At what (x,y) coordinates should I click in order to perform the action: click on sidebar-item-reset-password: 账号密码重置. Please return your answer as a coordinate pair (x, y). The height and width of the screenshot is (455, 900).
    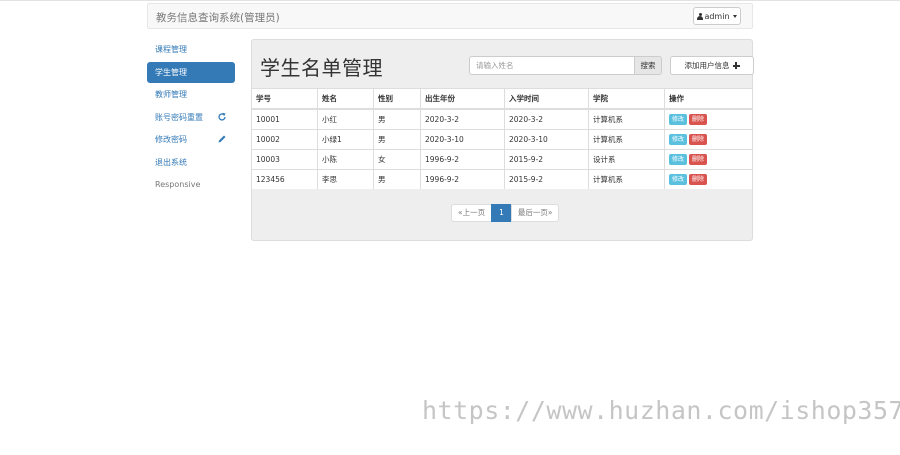
    Looking at the image, I should click on (191, 117).